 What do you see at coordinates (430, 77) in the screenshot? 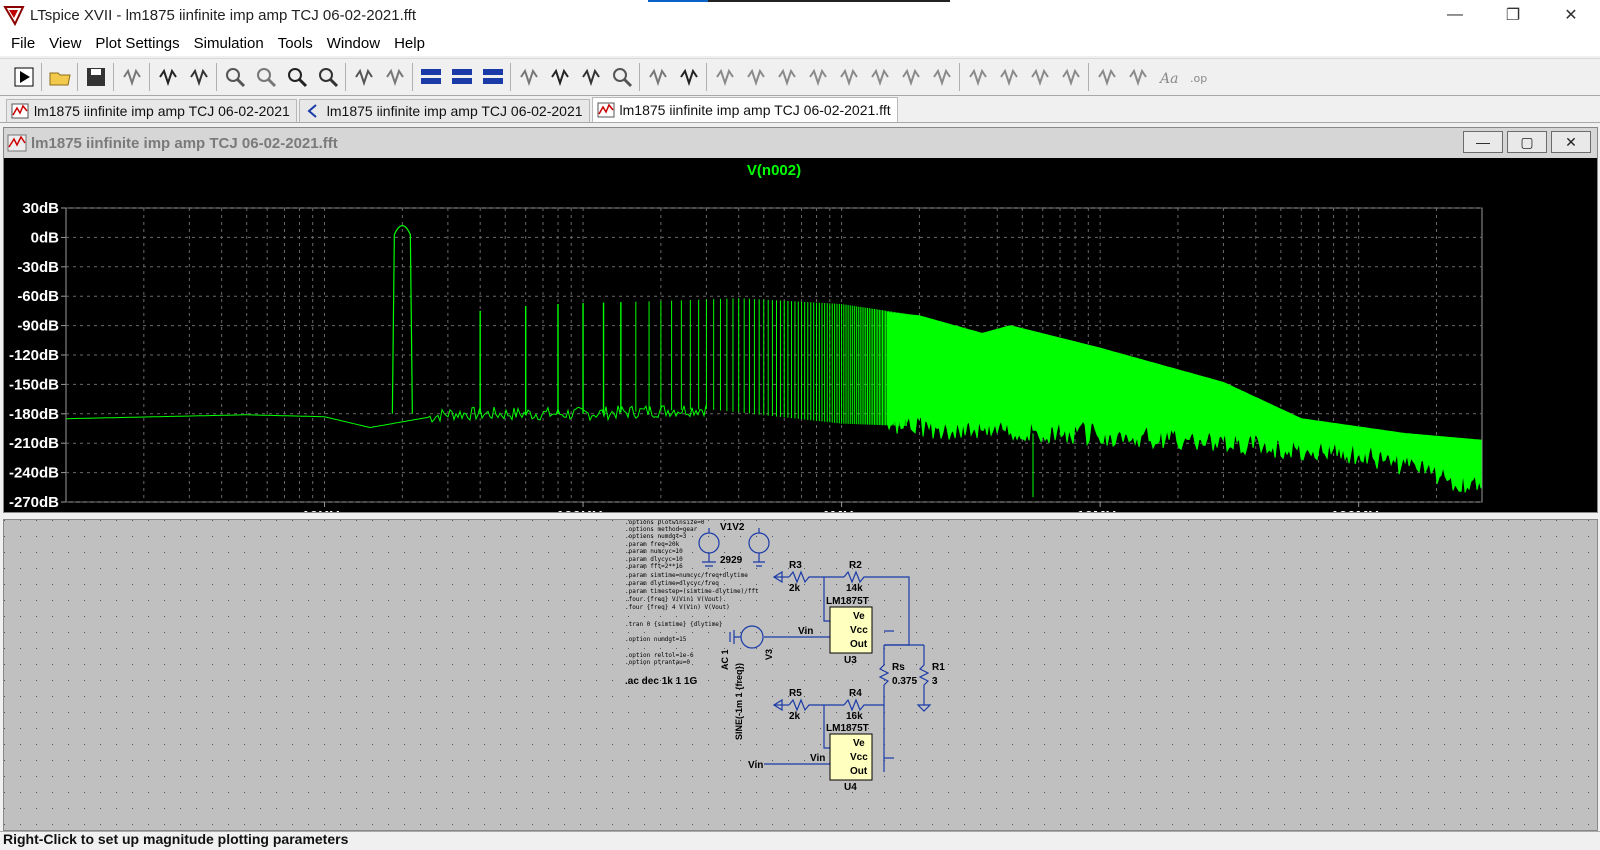
I see `tile-horizontal-button` at bounding box center [430, 77].